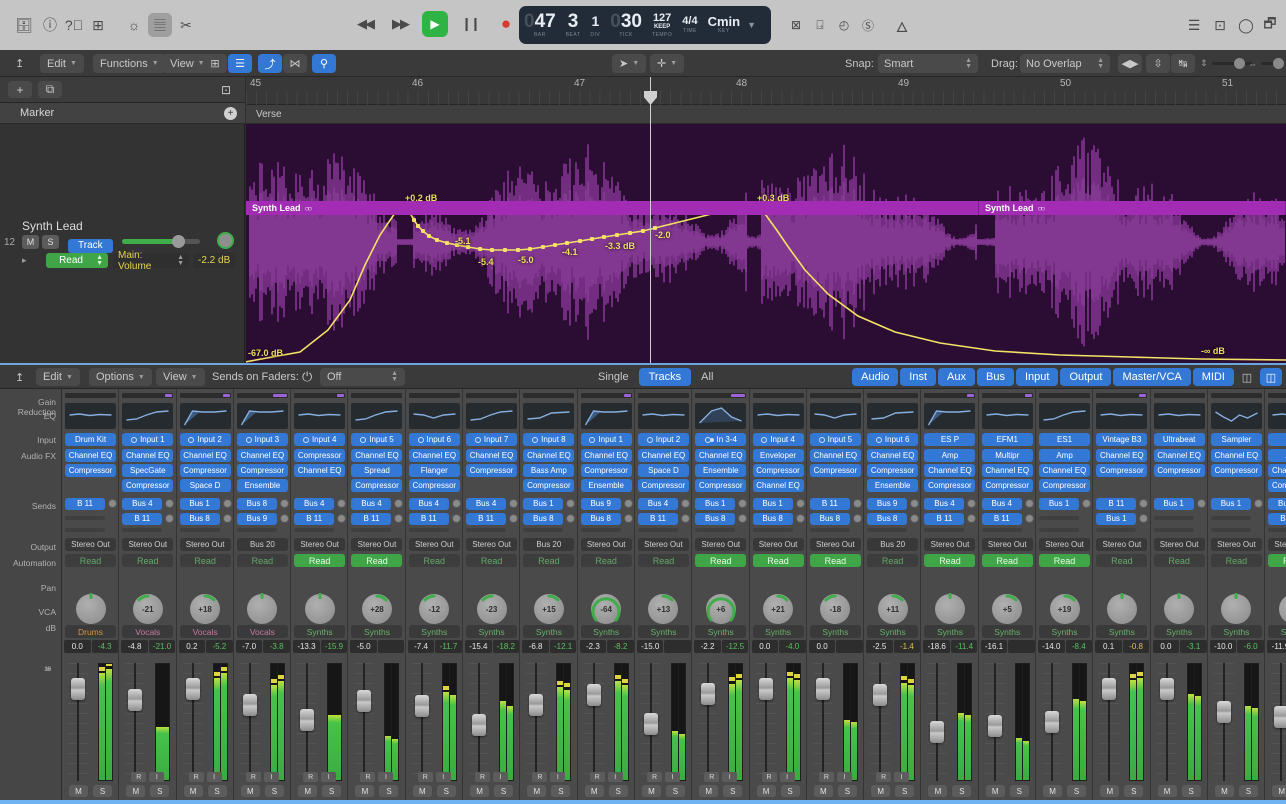 This screenshot has height=804, width=1286. I want to click on waveform-zoom-icon: ◀▶, so click(1130, 63).